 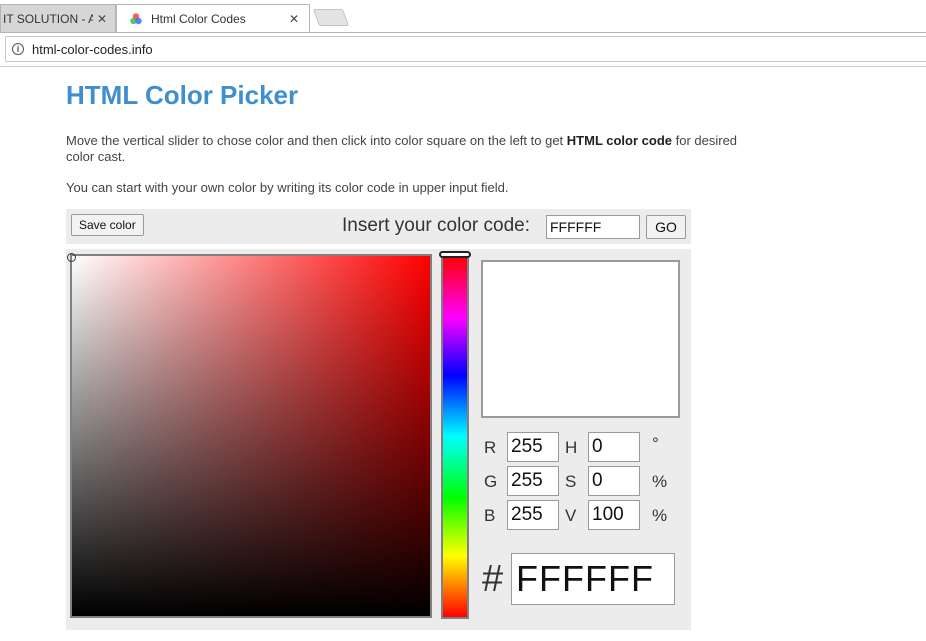 What do you see at coordinates (92, 49) in the screenshot?
I see `url-text: html-color-codes.info` at bounding box center [92, 49].